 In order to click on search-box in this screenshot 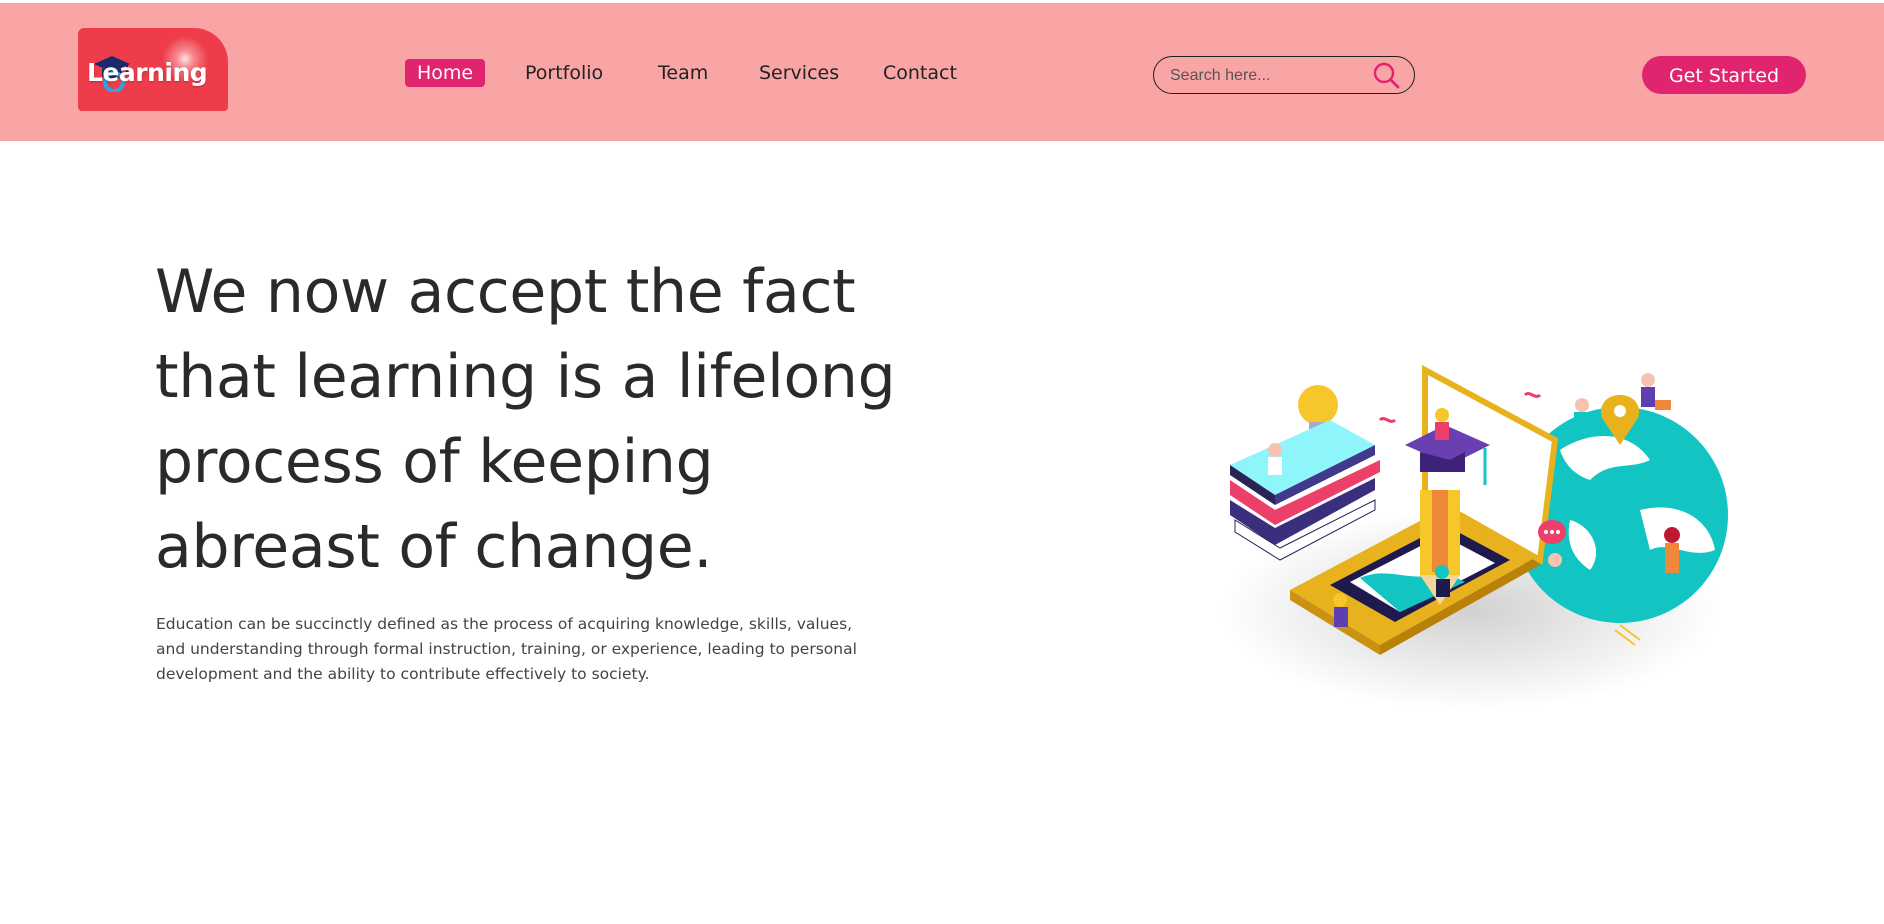, I will do `click(1284, 75)`.